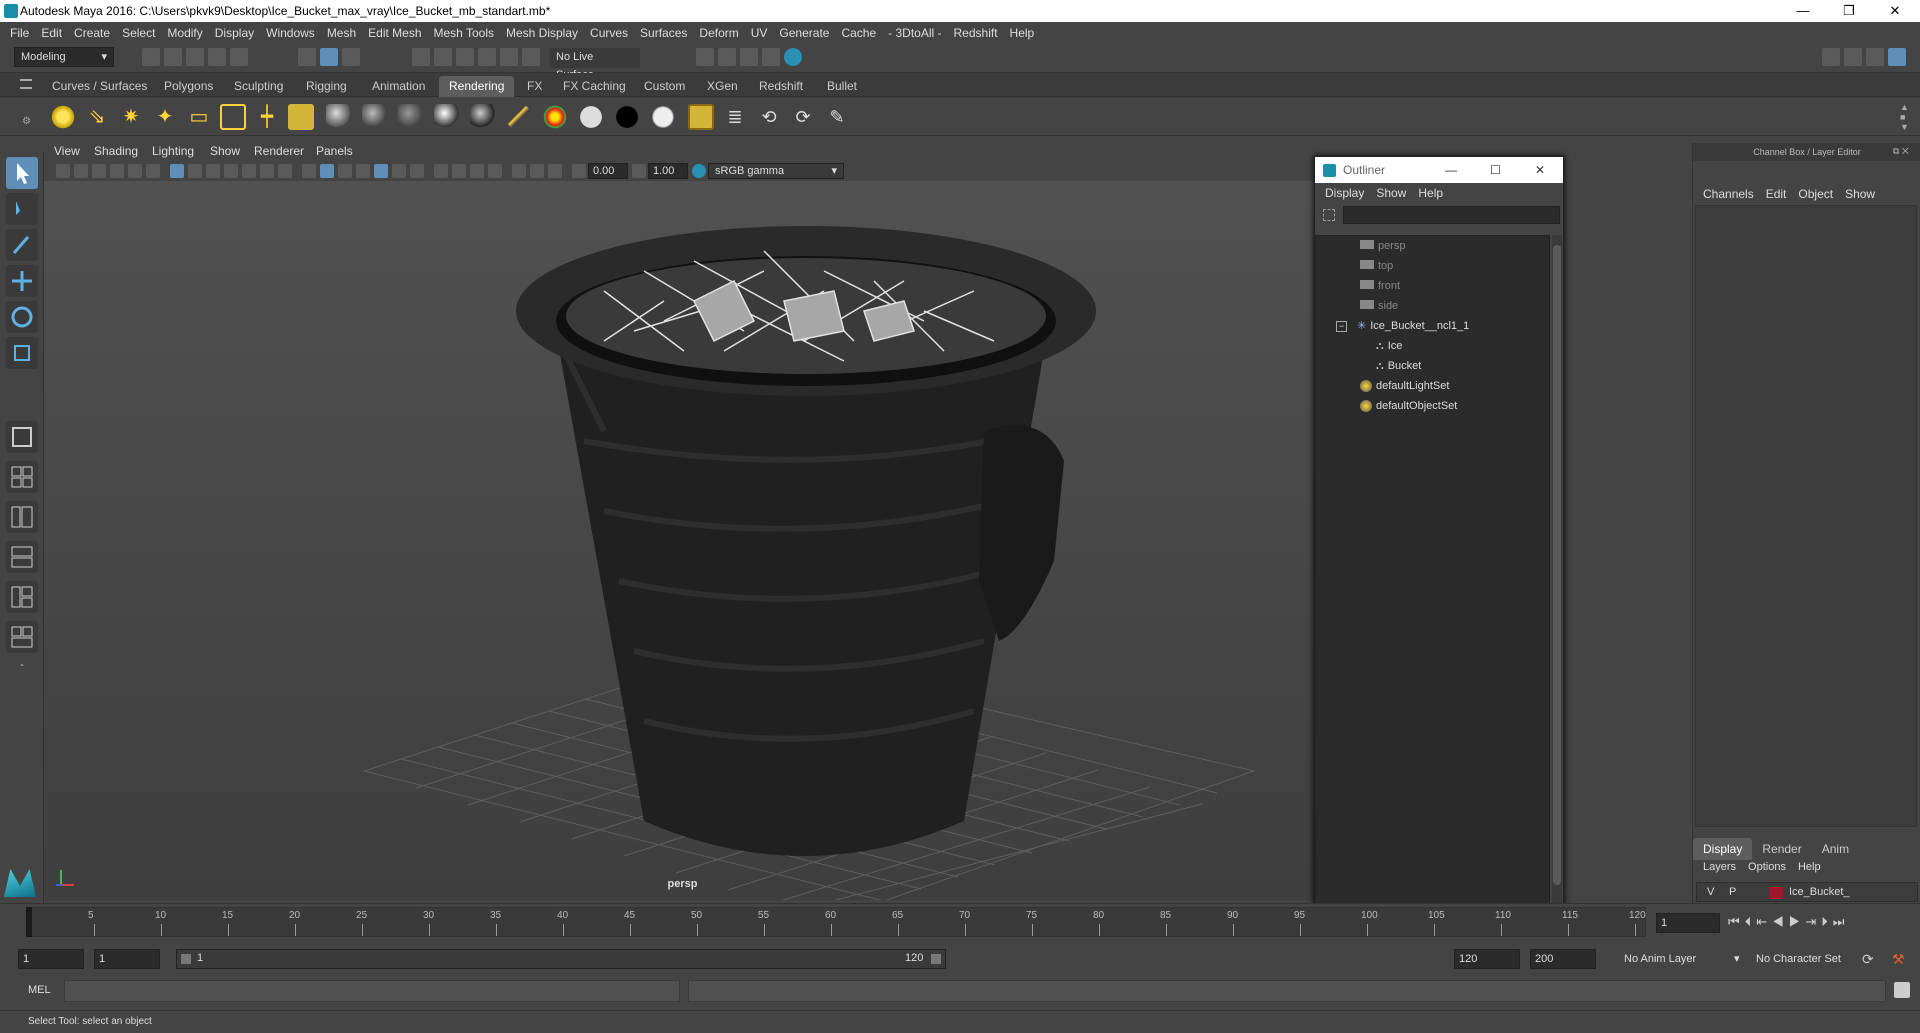 The height and width of the screenshot is (1033, 1920). What do you see at coordinates (135, 171) in the screenshot?
I see `twod-pan-icon` at bounding box center [135, 171].